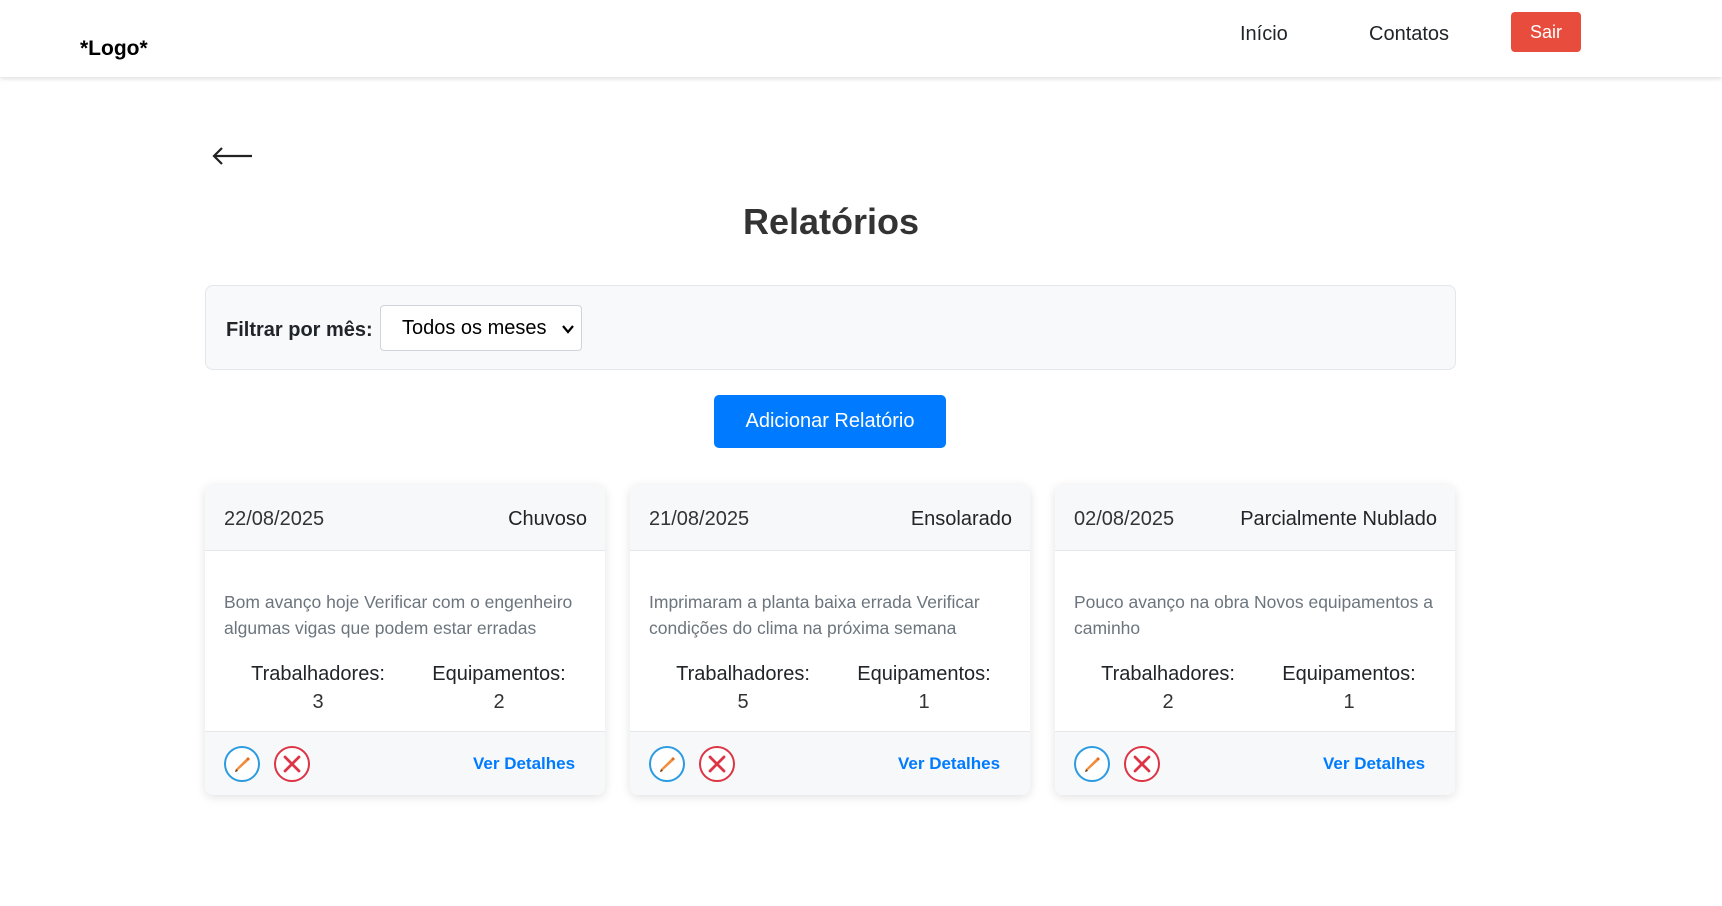  I want to click on workers-stat: Trabalhadores: 3, so click(318, 688).